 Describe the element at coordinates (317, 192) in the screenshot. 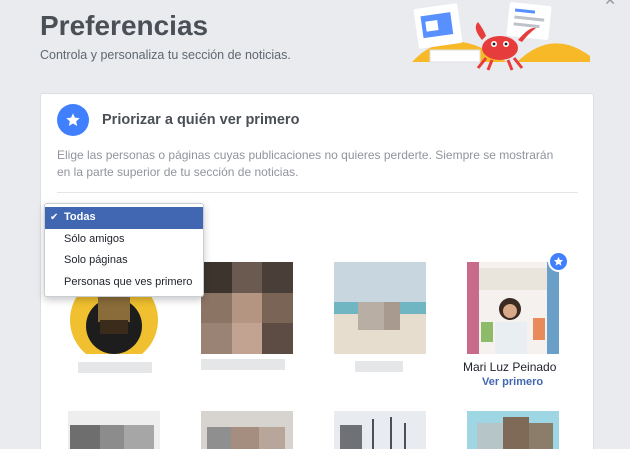

I see `divider` at that location.